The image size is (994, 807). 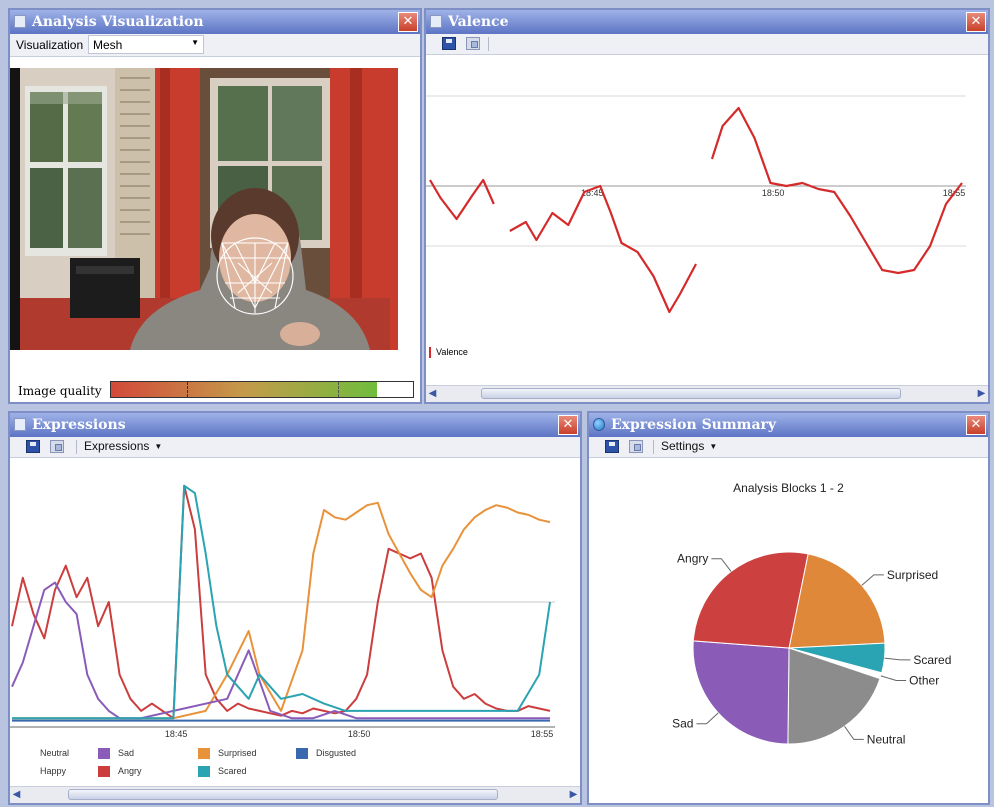 I want to click on visualization-select: Mesh ▼, so click(x=146, y=44).